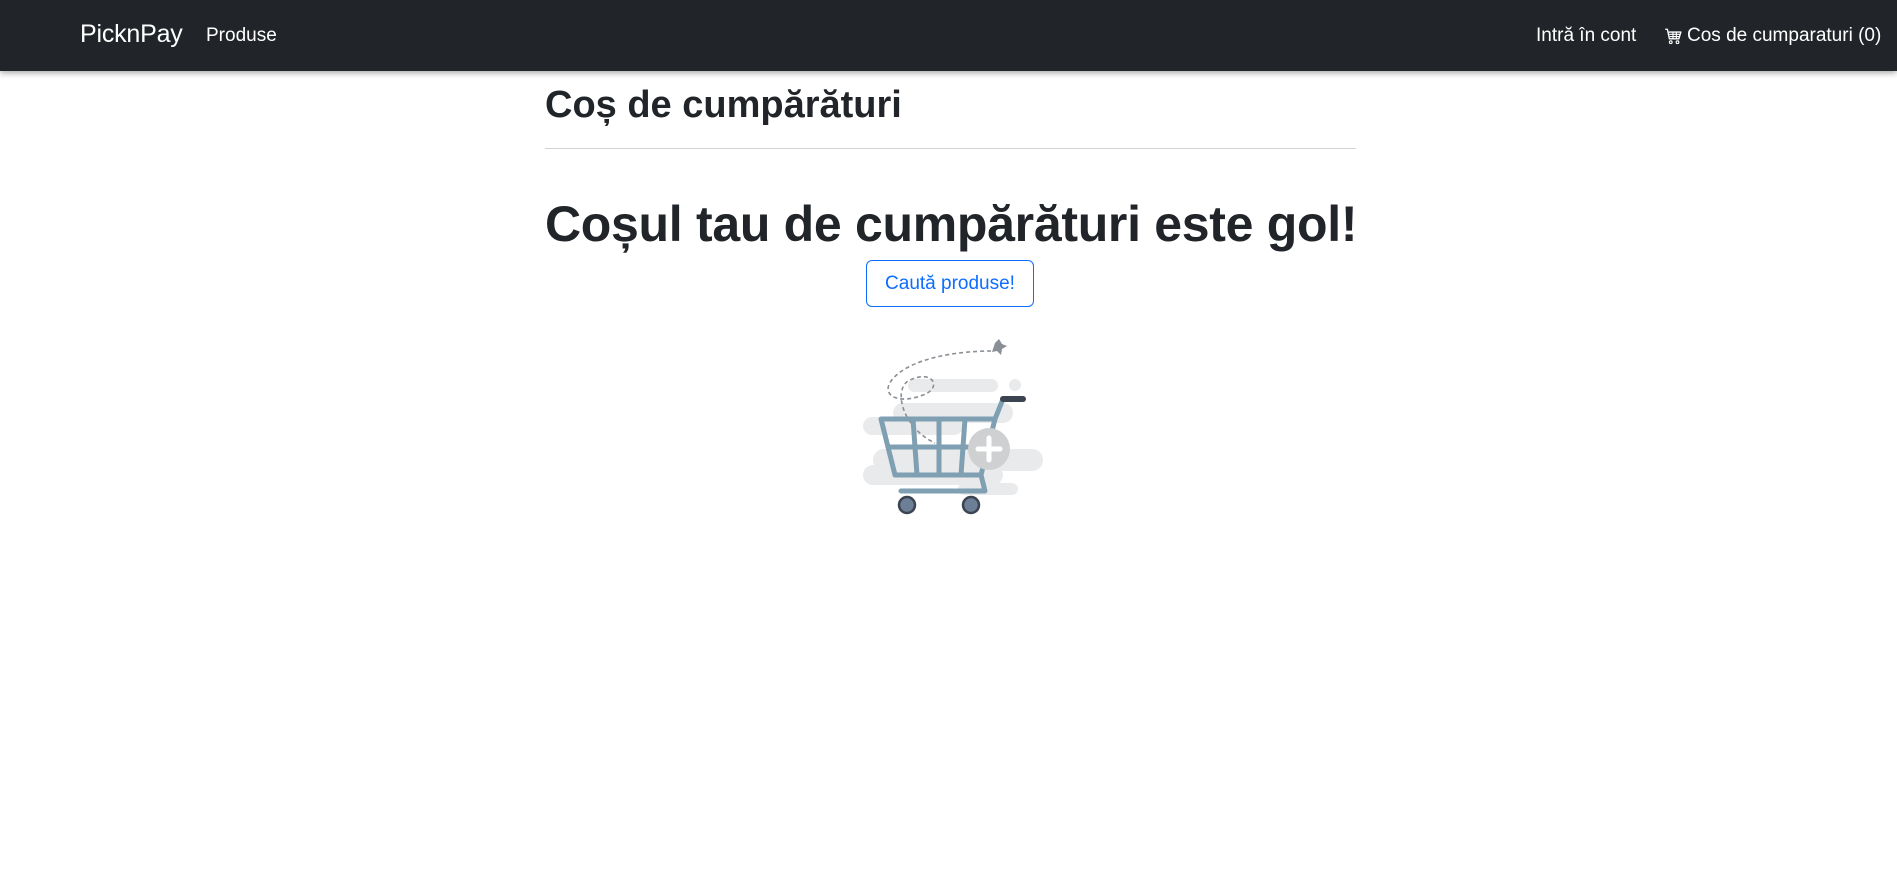 This screenshot has width=1897, height=877. Describe the element at coordinates (131, 34) in the screenshot. I see `brand-link: PicknPay` at that location.